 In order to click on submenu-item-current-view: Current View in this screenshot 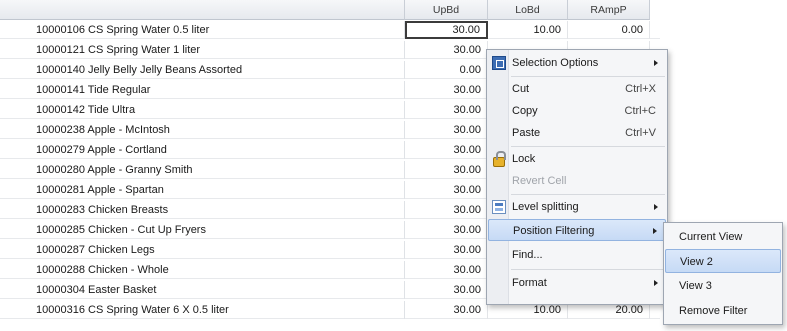, I will do `click(723, 237)`.